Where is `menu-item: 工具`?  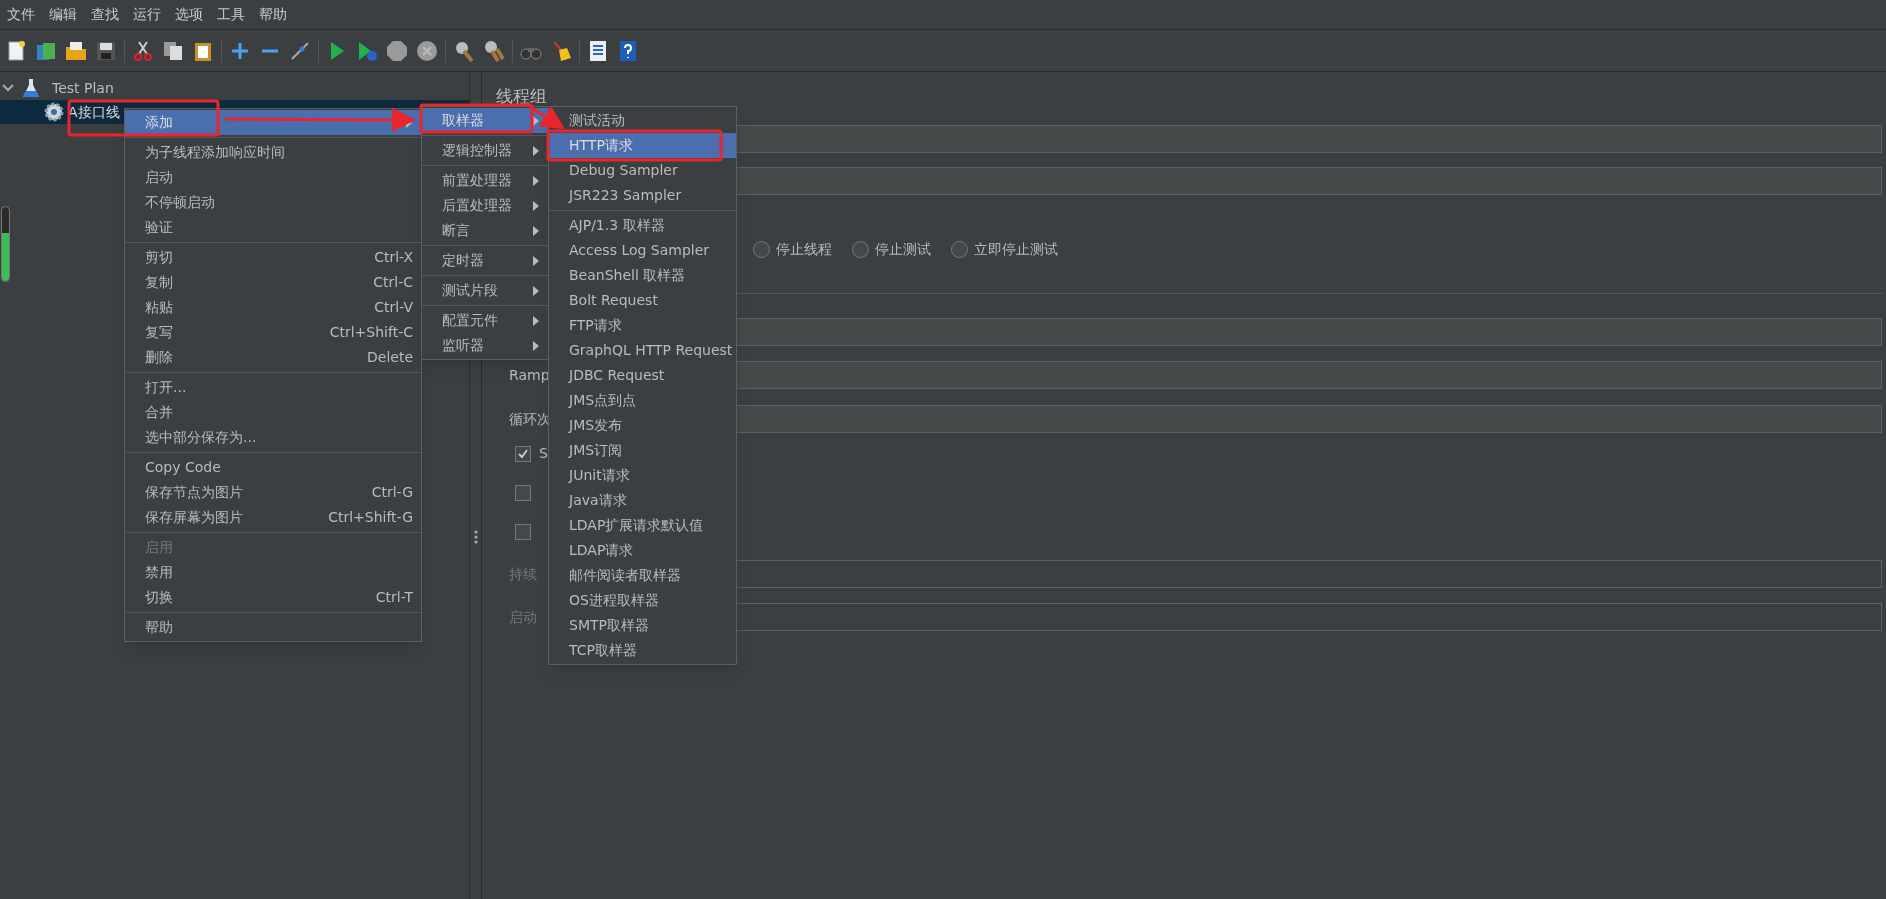 menu-item: 工具 is located at coordinates (231, 14).